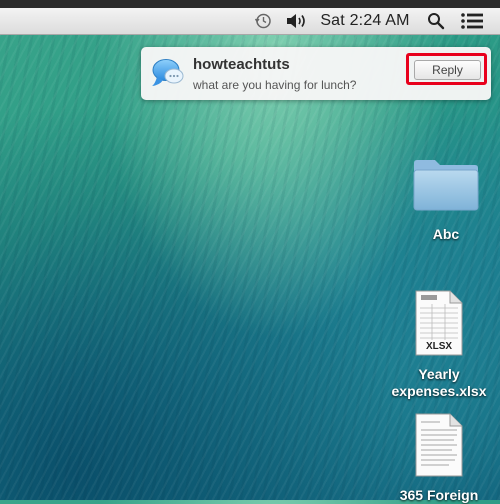  What do you see at coordinates (472, 21) in the screenshot?
I see `notification-center-icon` at bounding box center [472, 21].